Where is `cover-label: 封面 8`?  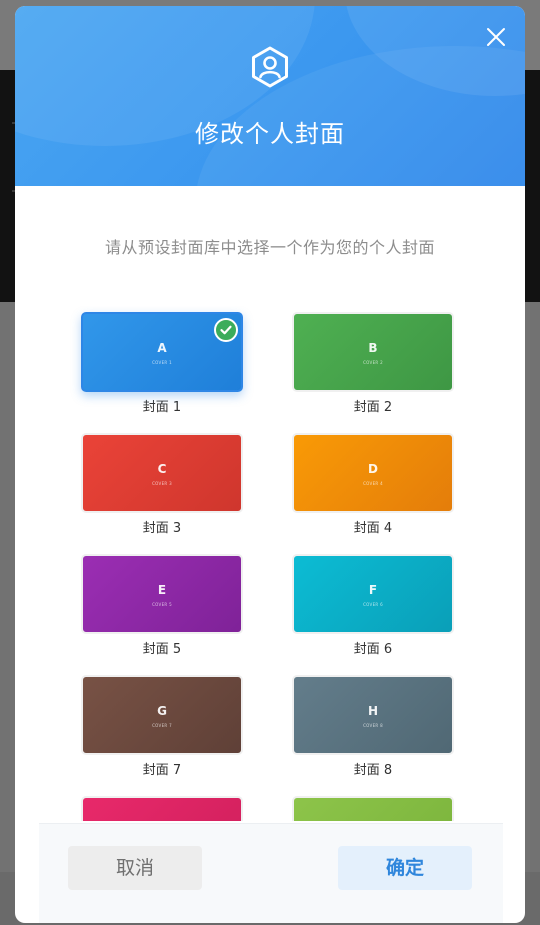 cover-label: 封面 8 is located at coordinates (373, 770).